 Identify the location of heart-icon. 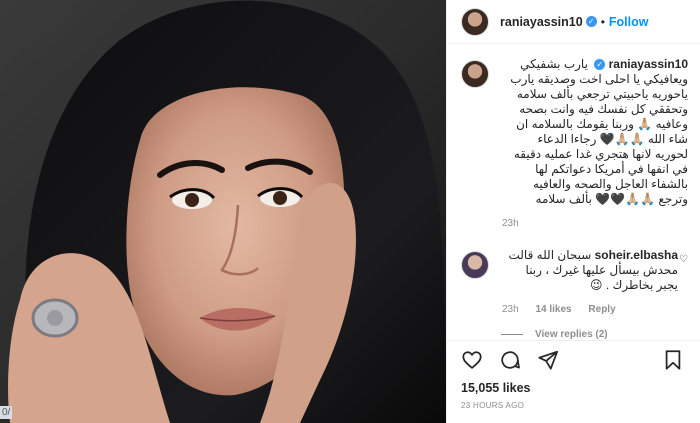
(473, 361).